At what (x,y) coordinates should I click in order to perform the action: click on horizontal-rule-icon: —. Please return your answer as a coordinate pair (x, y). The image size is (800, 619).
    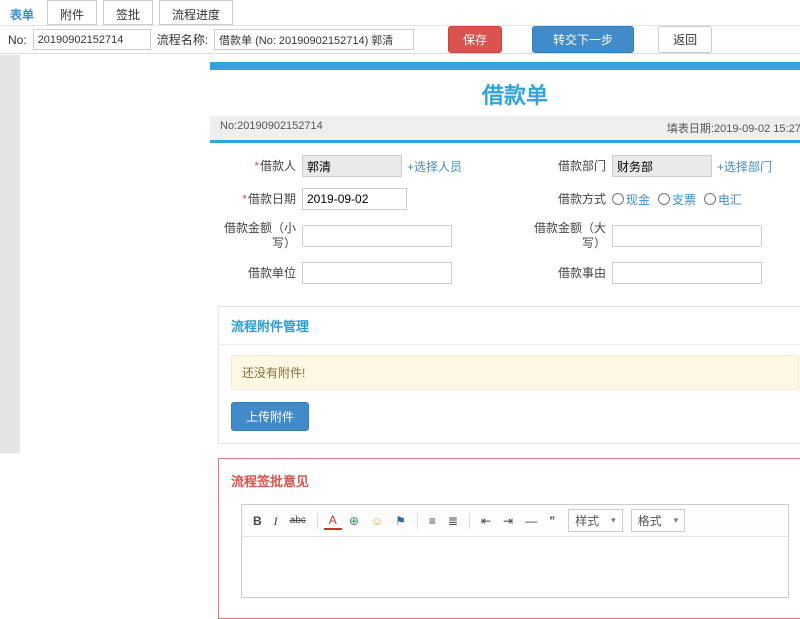
    Looking at the image, I should click on (531, 521).